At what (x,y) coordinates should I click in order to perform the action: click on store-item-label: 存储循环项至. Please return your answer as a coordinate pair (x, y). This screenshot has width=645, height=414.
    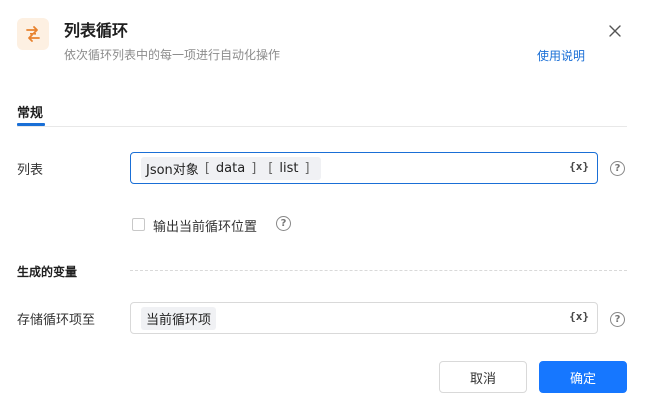
    Looking at the image, I should click on (56, 320).